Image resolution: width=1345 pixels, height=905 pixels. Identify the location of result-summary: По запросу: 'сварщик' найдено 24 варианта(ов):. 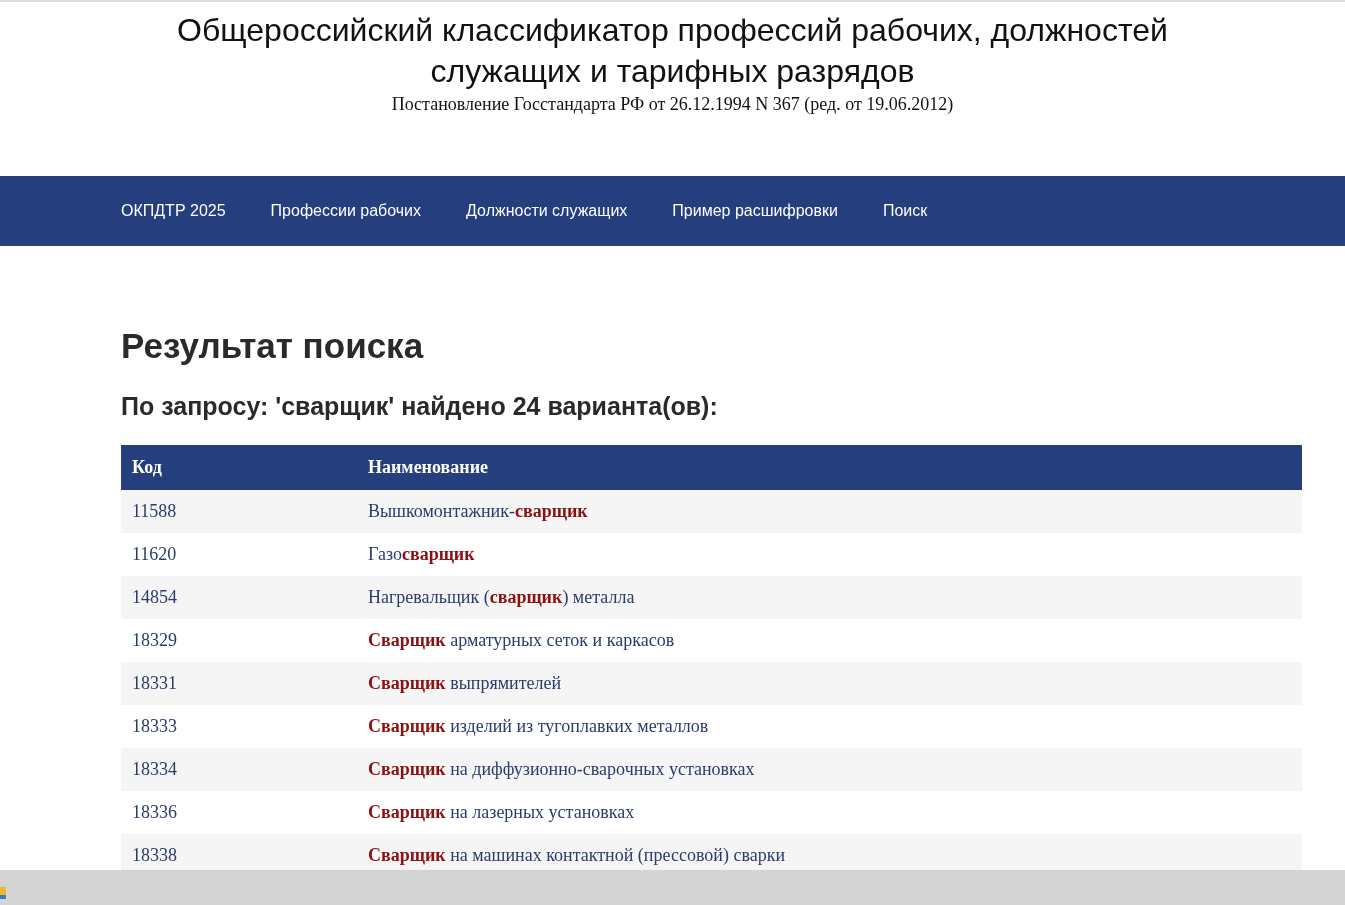
(420, 406).